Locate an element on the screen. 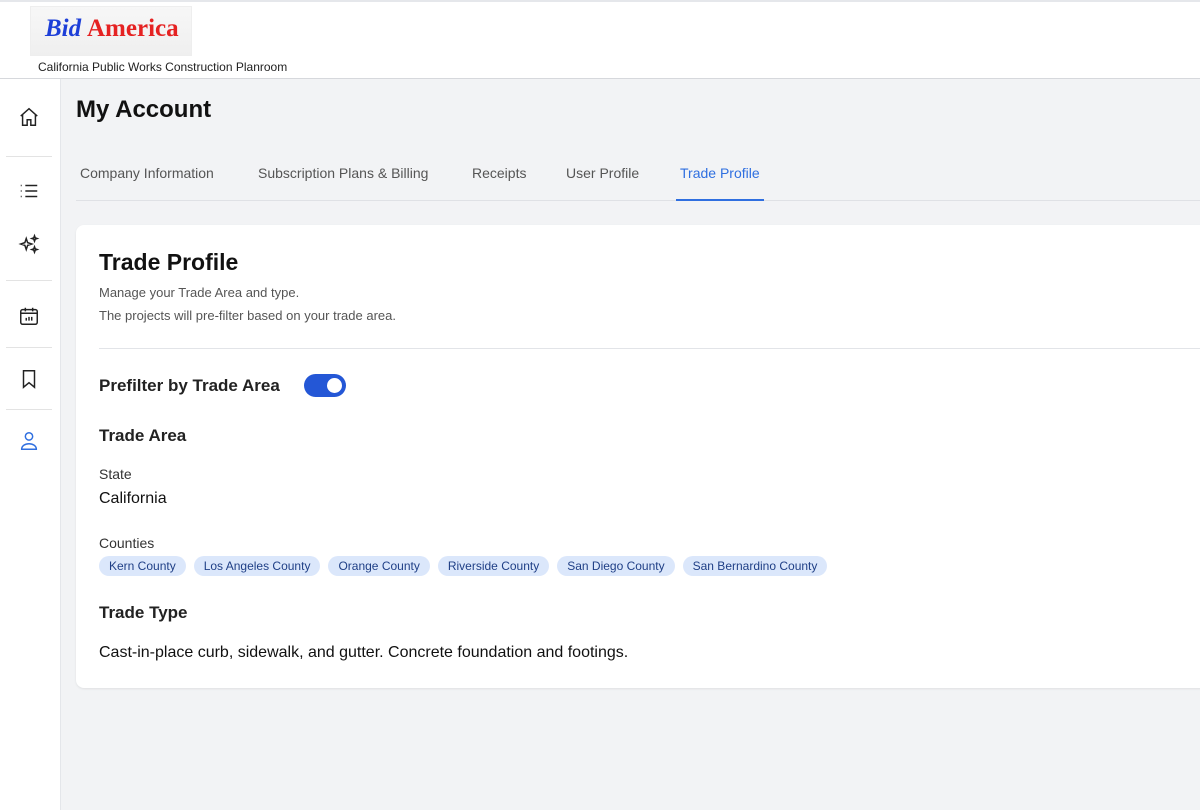  sidebar-item-ai is located at coordinates (29, 244).